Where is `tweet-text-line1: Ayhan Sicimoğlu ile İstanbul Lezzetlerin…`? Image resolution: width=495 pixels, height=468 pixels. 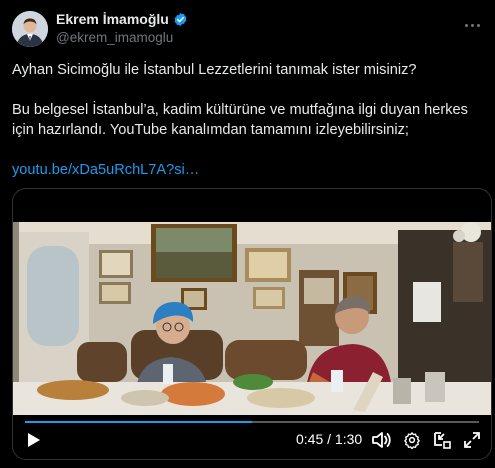
tweet-text-line1: Ayhan Sicimoğlu ile İstanbul Lezzetlerin… is located at coordinates (214, 70).